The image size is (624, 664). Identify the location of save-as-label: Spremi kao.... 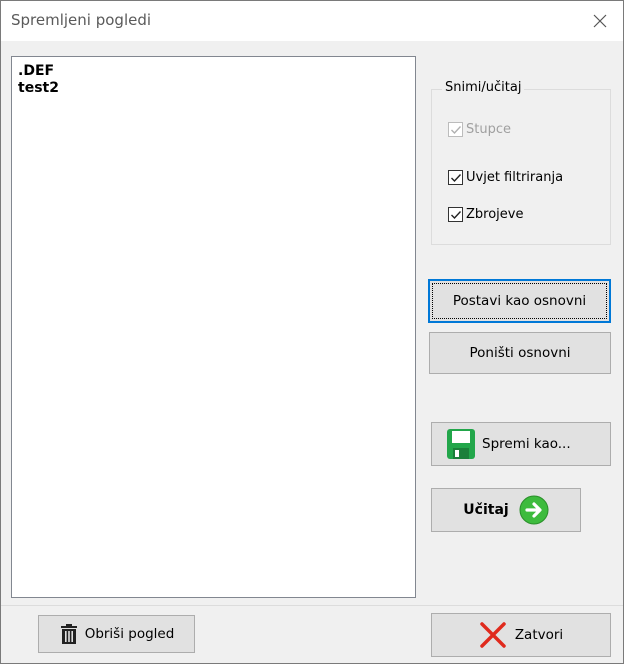
(526, 444).